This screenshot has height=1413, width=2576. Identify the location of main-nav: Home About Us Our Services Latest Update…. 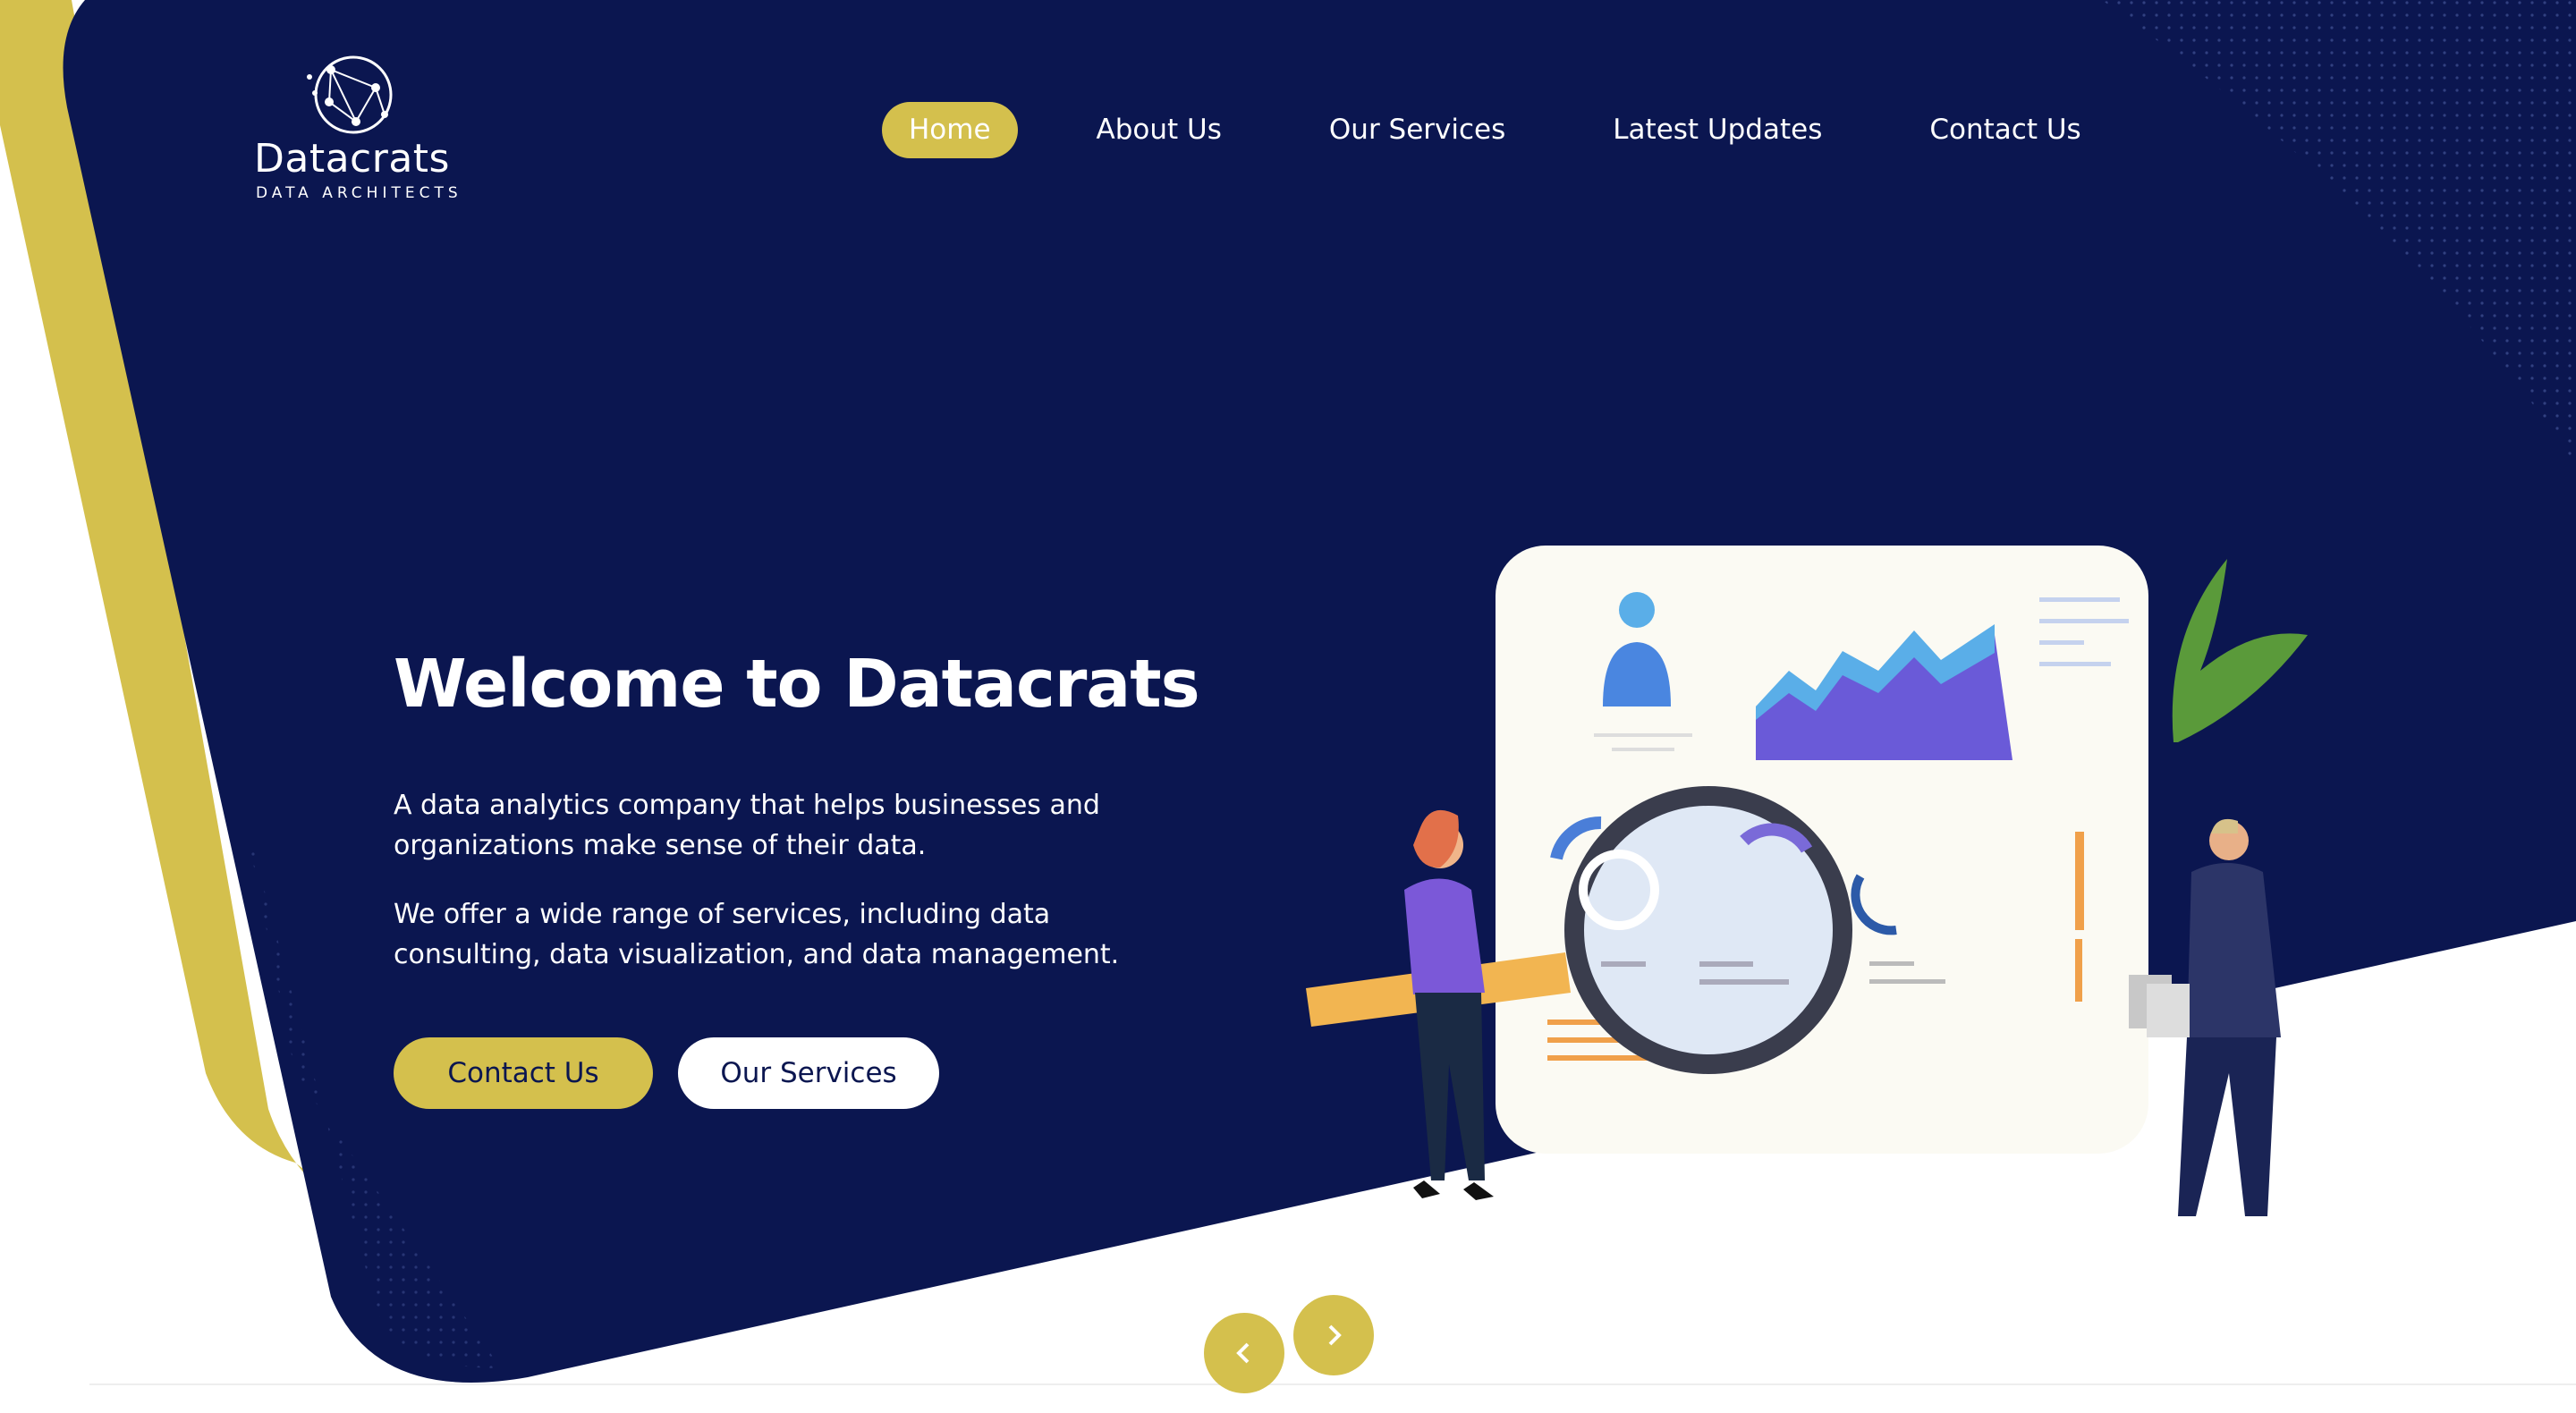
(1522, 130).